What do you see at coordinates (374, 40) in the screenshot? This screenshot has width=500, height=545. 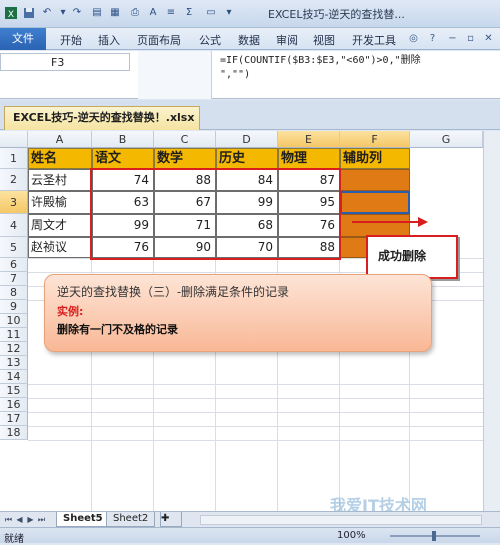 I see `tab-developer: 开发工具` at bounding box center [374, 40].